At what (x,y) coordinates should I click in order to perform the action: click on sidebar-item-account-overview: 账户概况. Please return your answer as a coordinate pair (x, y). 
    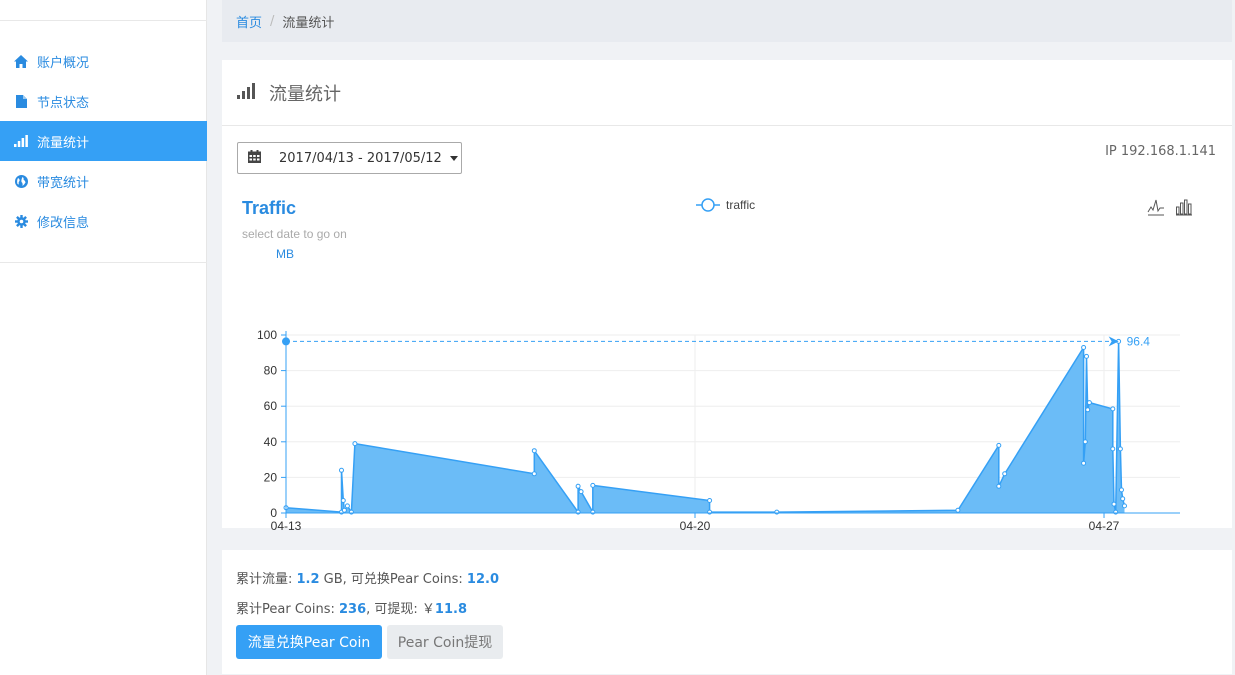
    Looking at the image, I should click on (103, 61).